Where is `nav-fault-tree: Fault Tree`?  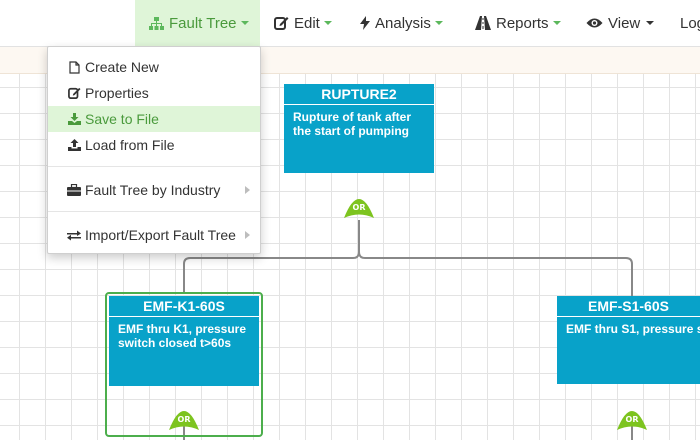 nav-fault-tree: Fault Tree is located at coordinates (197, 23).